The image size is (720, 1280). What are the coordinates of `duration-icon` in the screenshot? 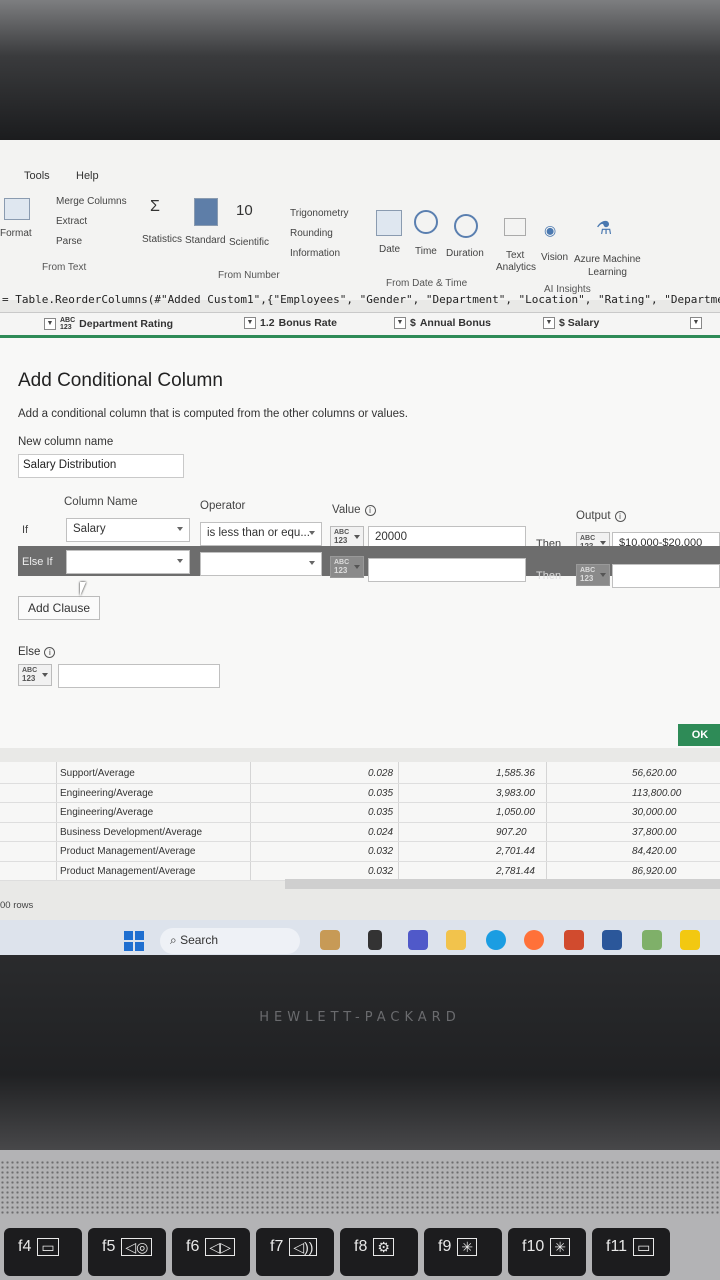 It's located at (466, 226).